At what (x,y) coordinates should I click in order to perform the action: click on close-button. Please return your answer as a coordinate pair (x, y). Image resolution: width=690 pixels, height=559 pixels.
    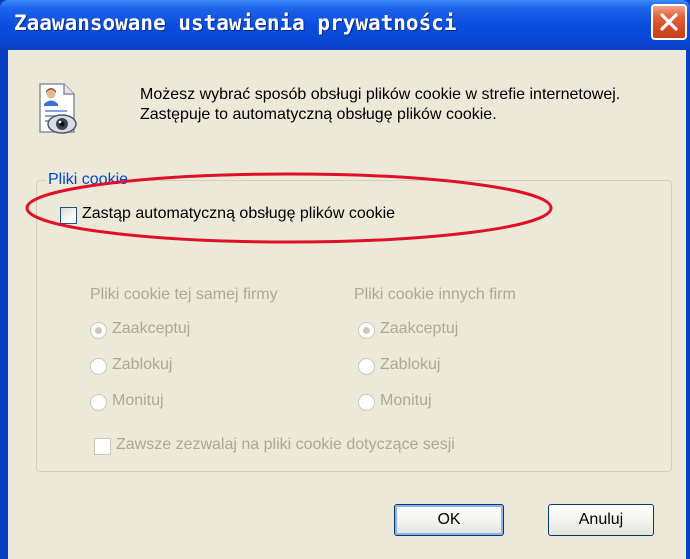
    Looking at the image, I should click on (669, 22).